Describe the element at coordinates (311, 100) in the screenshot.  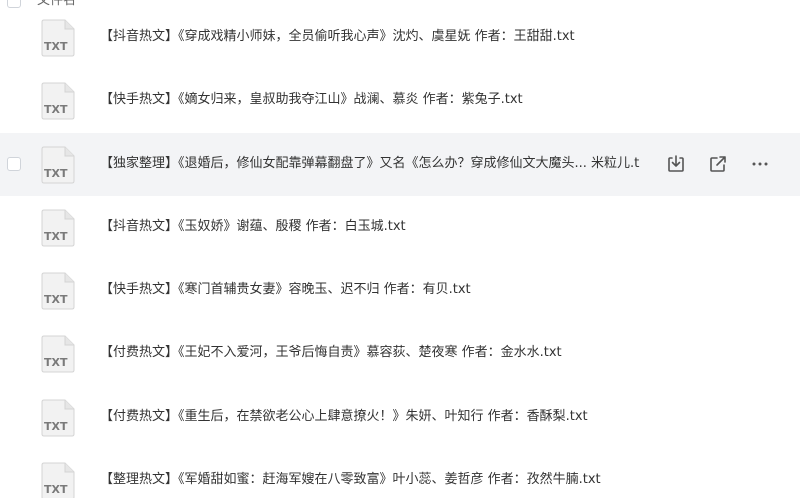
I see `file-name: 【快手热文】《嫡女归来，皇叔助我夺江山》战澜、慕炎 作者：紫兔子.txt` at that location.